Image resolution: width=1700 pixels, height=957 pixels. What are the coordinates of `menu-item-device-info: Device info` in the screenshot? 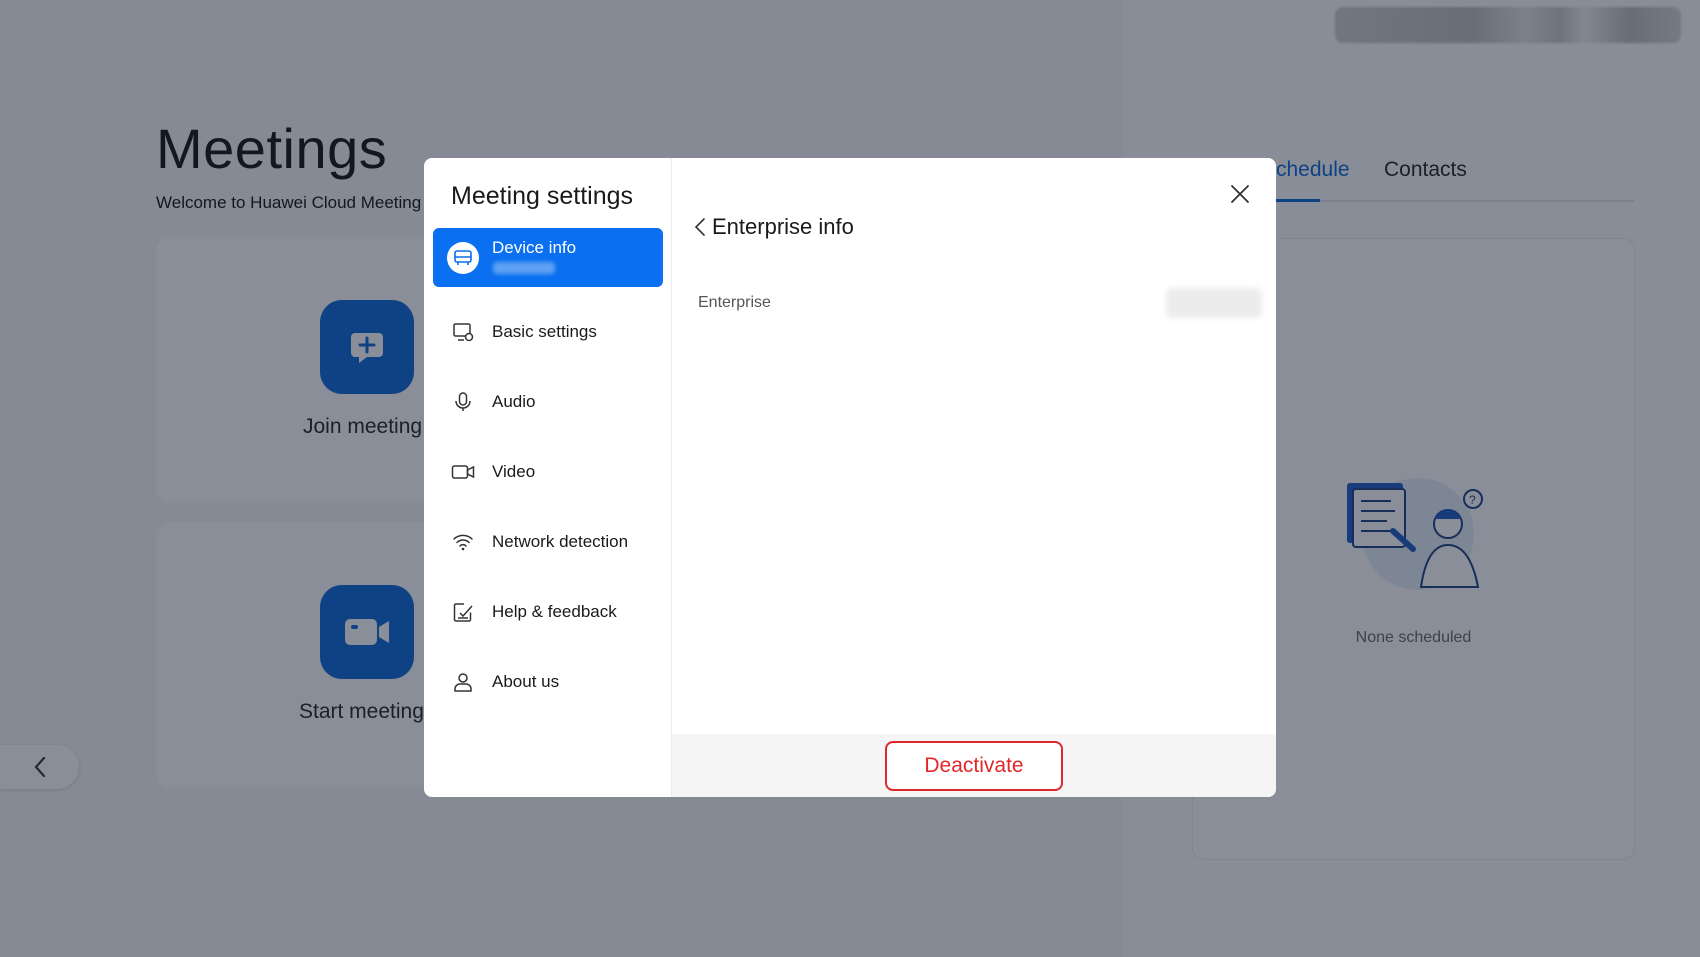 It's located at (548, 257).